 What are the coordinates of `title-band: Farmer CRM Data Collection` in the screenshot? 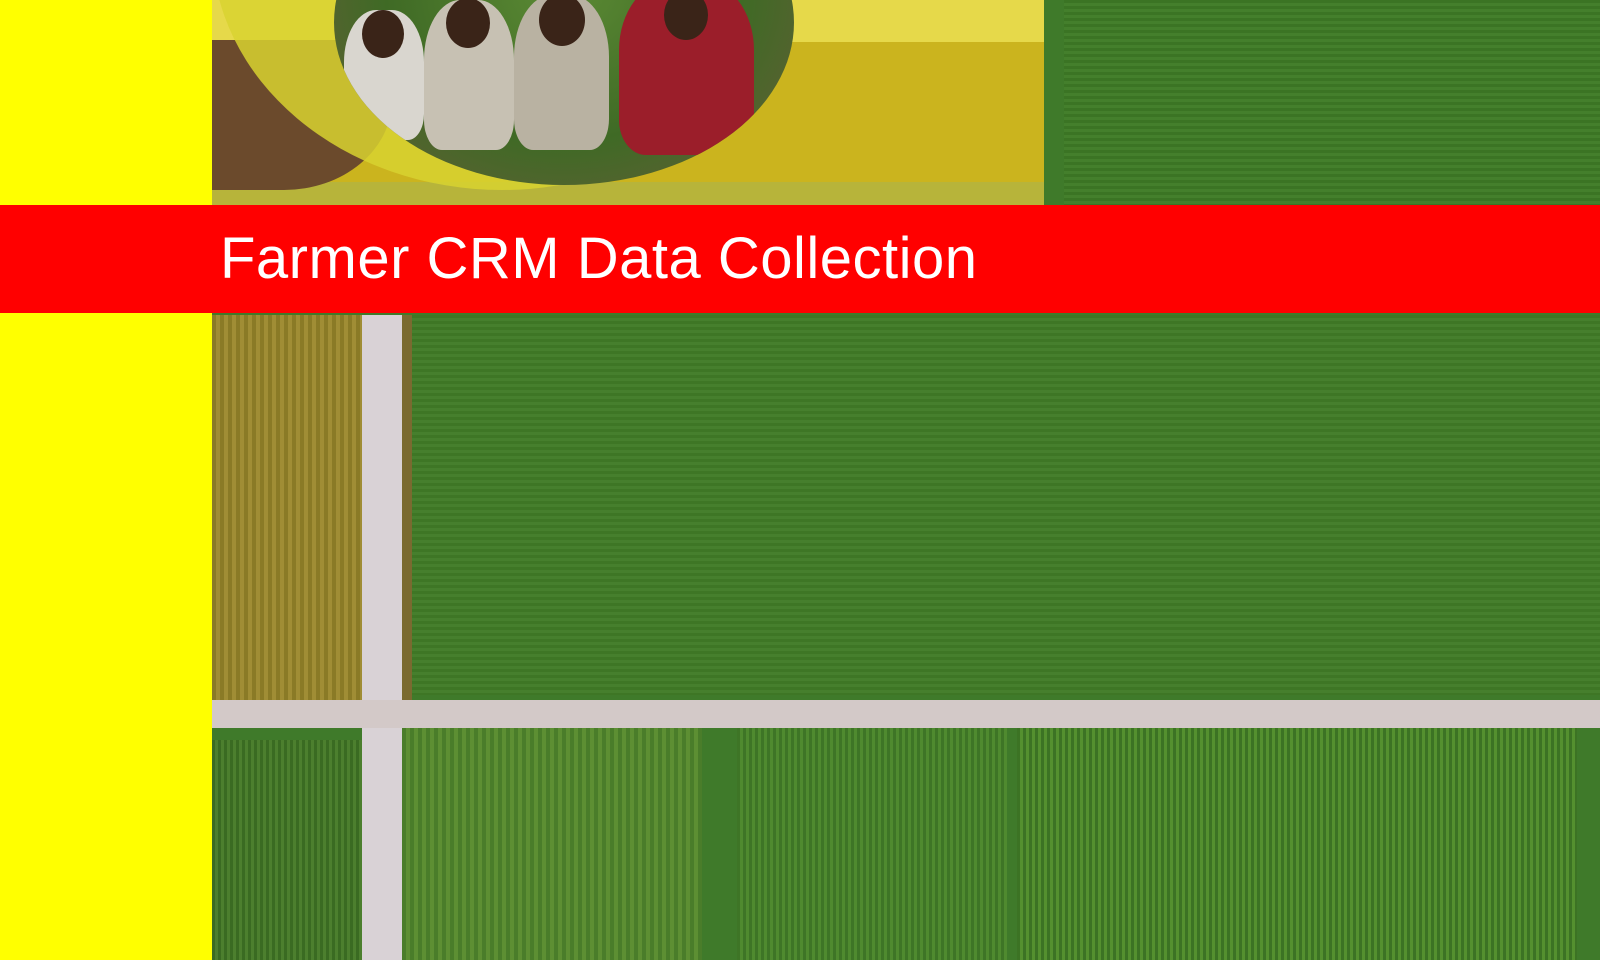 It's located at (800, 259).